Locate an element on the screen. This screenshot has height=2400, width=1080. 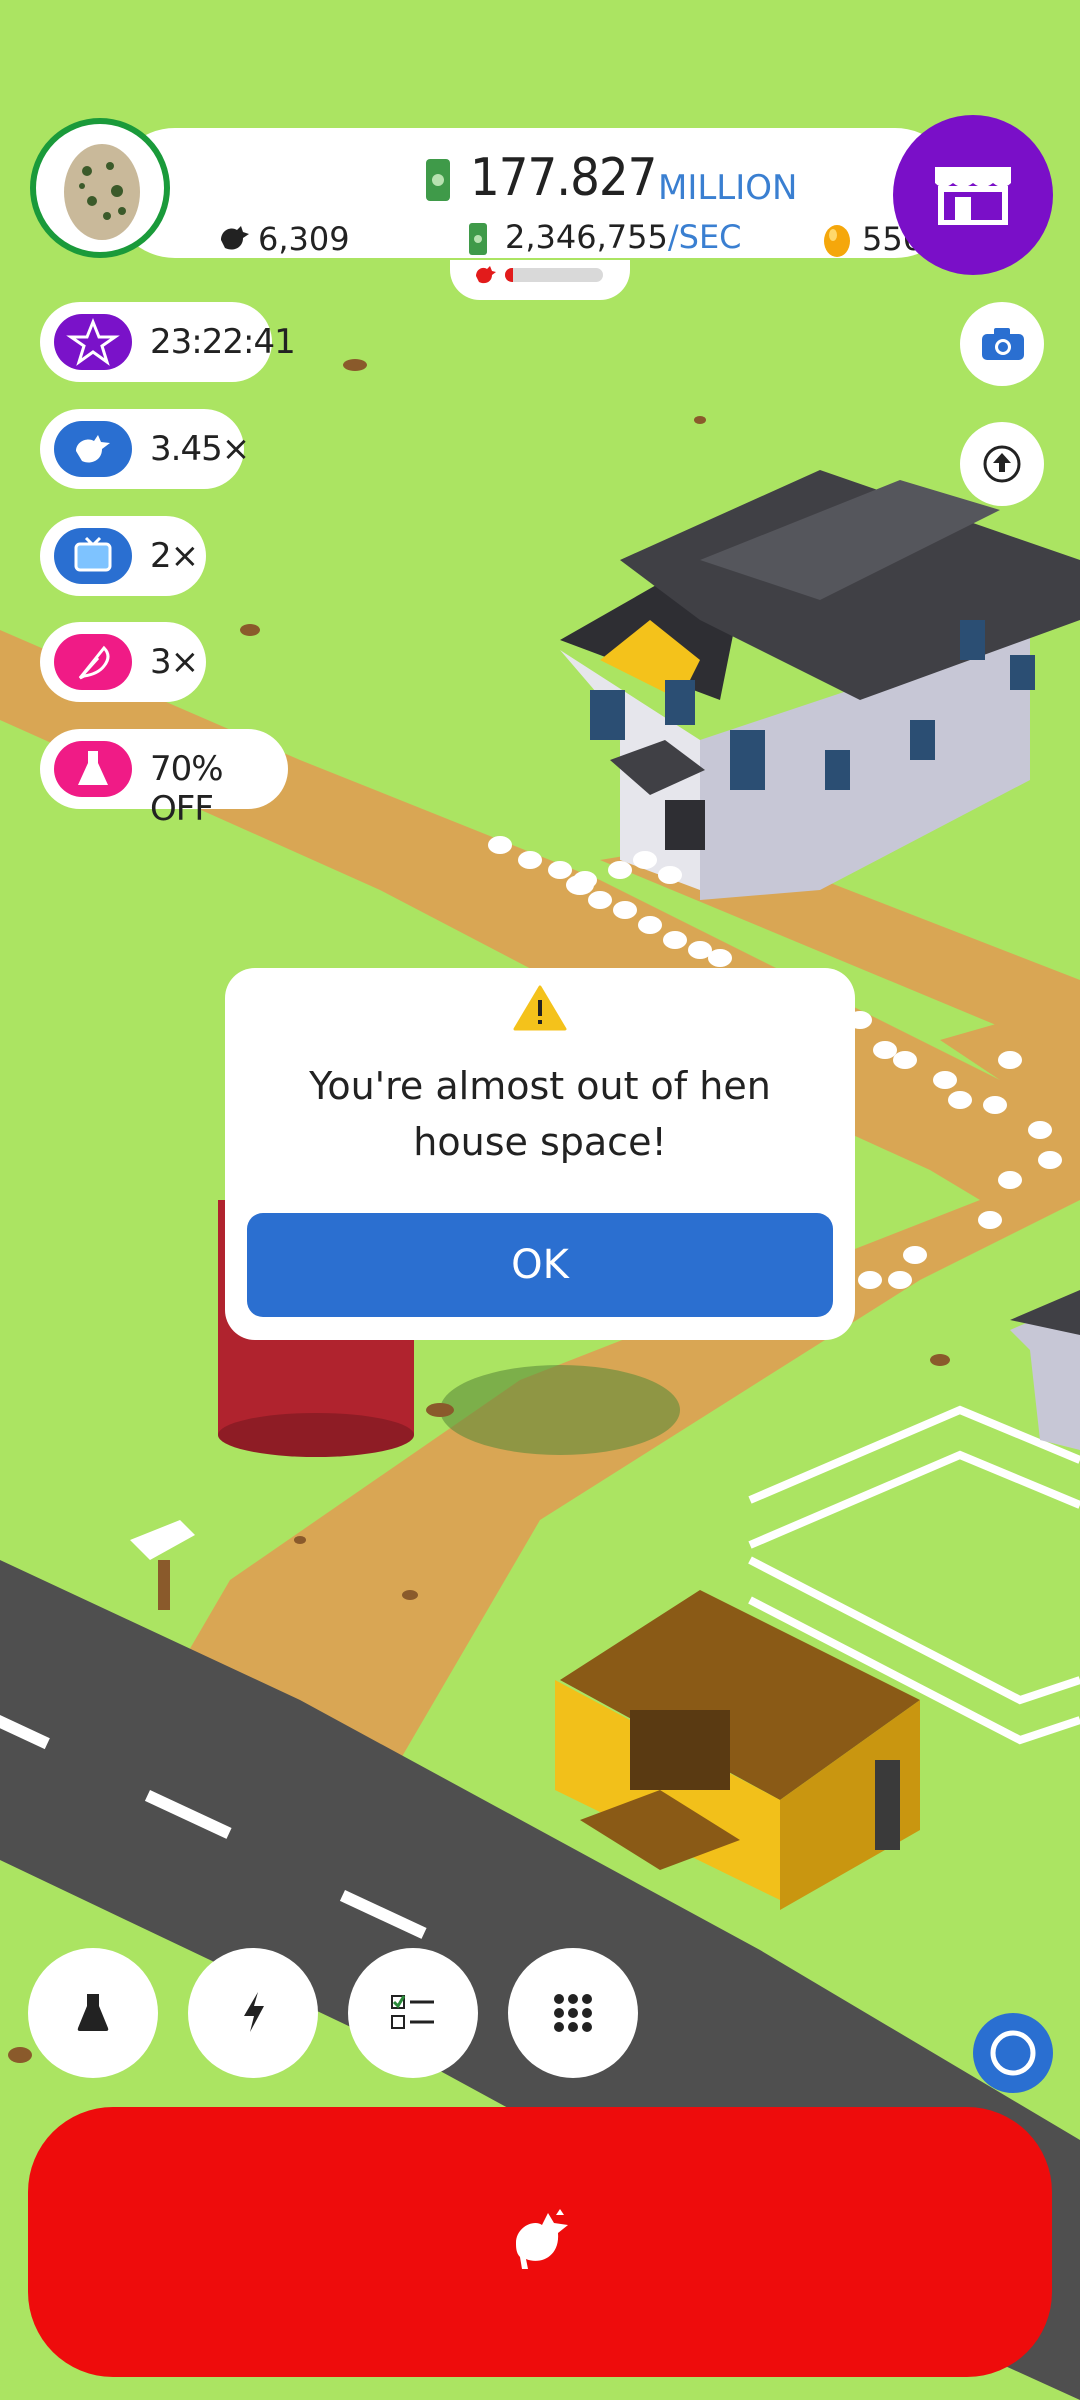
quail-egg-icon is located at coordinates (102, 191).